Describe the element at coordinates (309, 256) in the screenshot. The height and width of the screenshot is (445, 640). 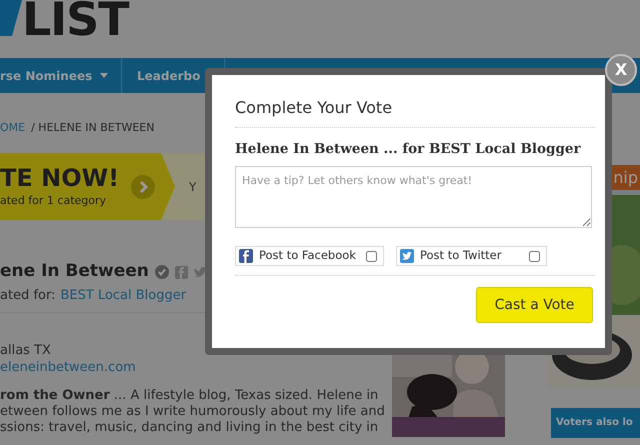
I see `share-option: Post to Facebook` at that location.